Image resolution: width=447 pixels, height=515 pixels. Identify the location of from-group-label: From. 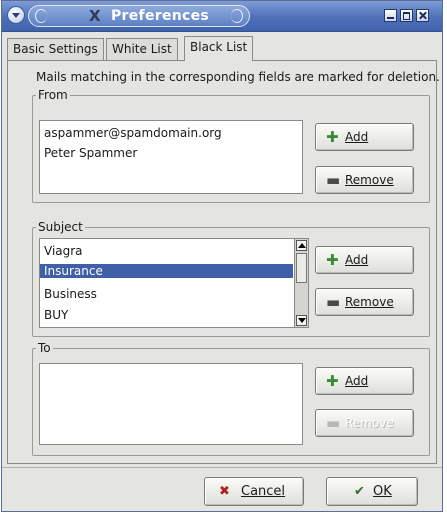
(53, 95).